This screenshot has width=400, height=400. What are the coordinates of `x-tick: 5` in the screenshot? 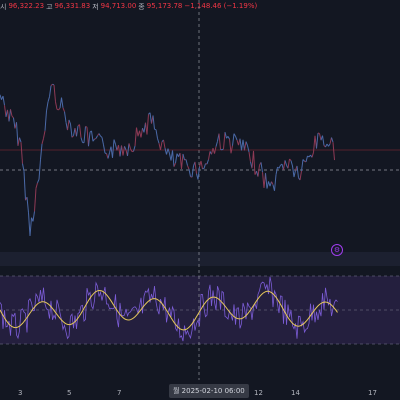 It's located at (69, 393).